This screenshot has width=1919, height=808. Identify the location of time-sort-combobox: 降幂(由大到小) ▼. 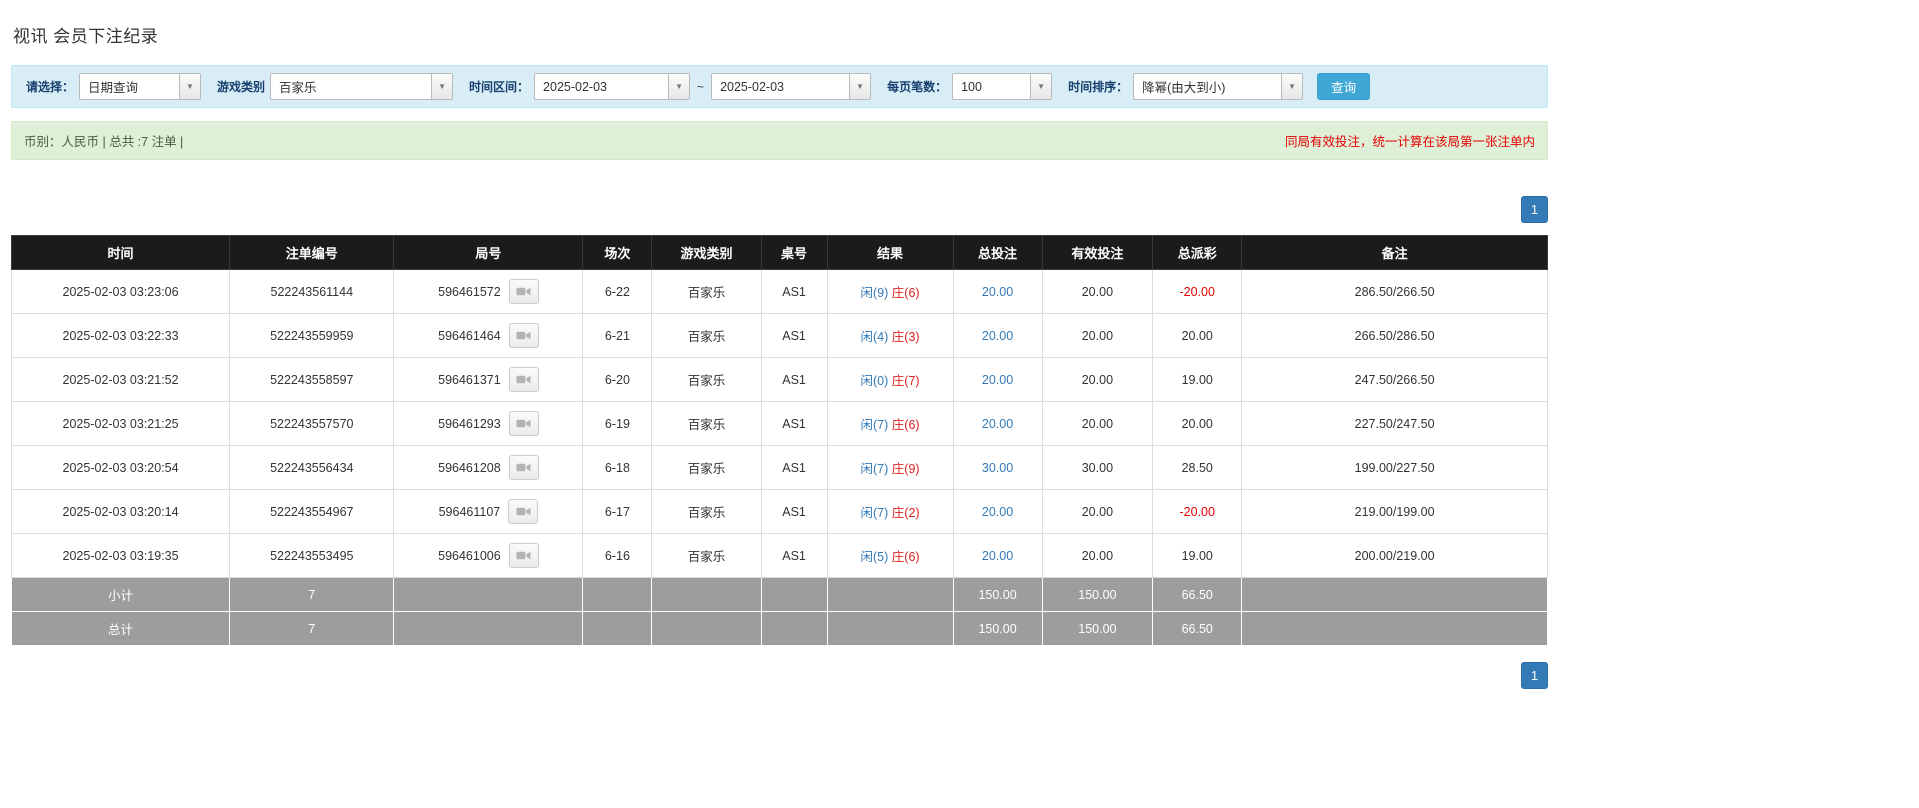
(1218, 86).